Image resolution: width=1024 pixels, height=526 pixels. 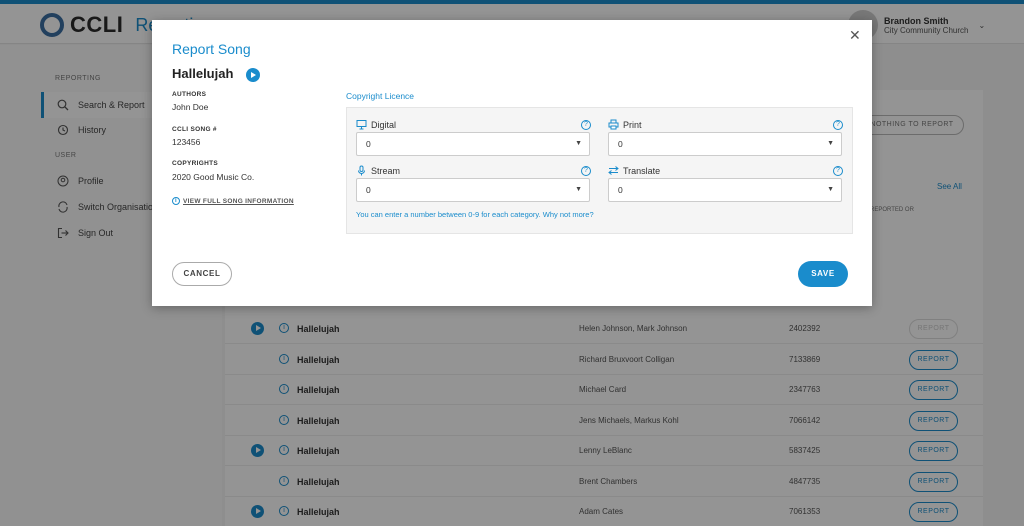 What do you see at coordinates (386, 170) in the screenshot?
I see `stream-label-text: Stream` at bounding box center [386, 170].